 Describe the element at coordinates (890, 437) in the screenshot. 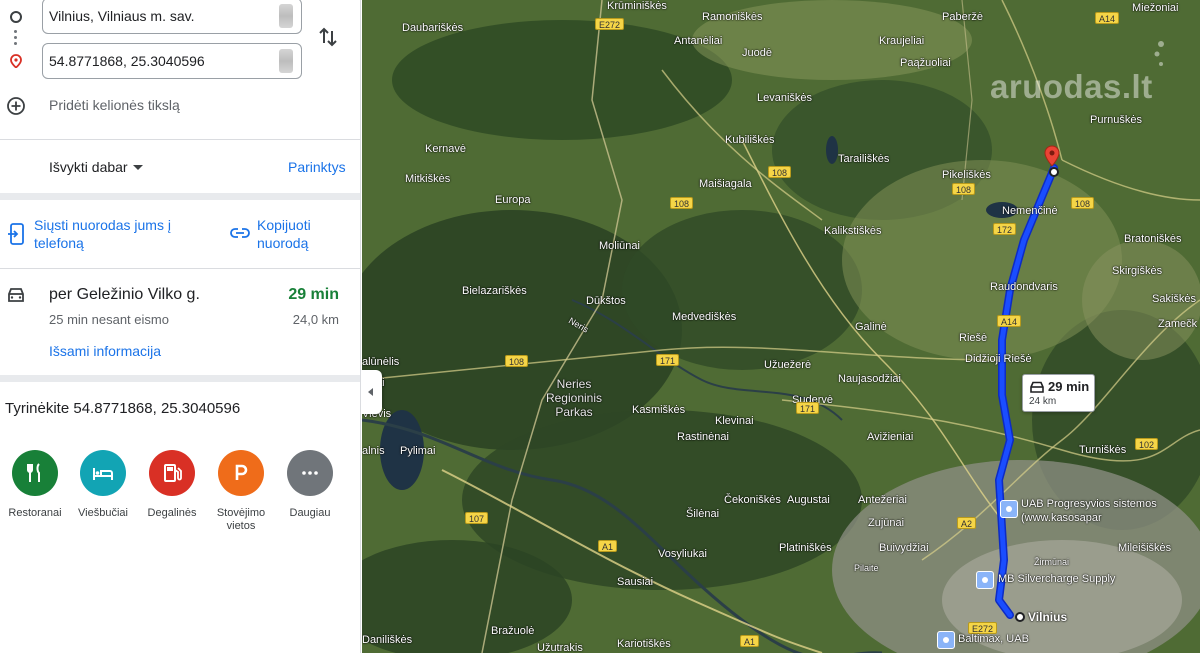

I see `place-label: Avižieniai` at that location.